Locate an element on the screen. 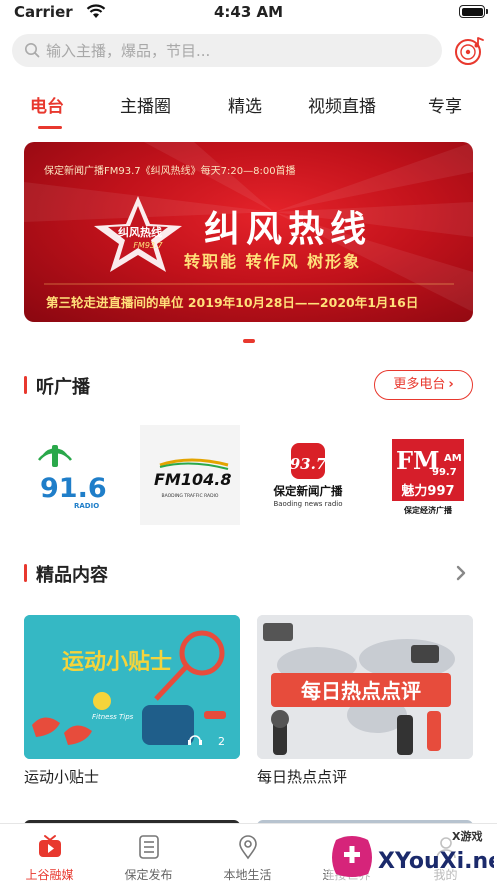 The image size is (497, 883). document-list-icon is located at coordinates (149, 847).